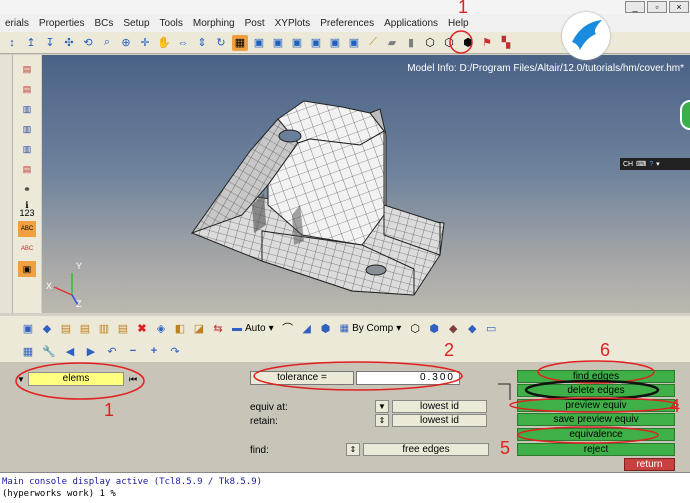 The width and height of the screenshot is (690, 503). I want to click on system-icon: ▤, so click(123, 328).